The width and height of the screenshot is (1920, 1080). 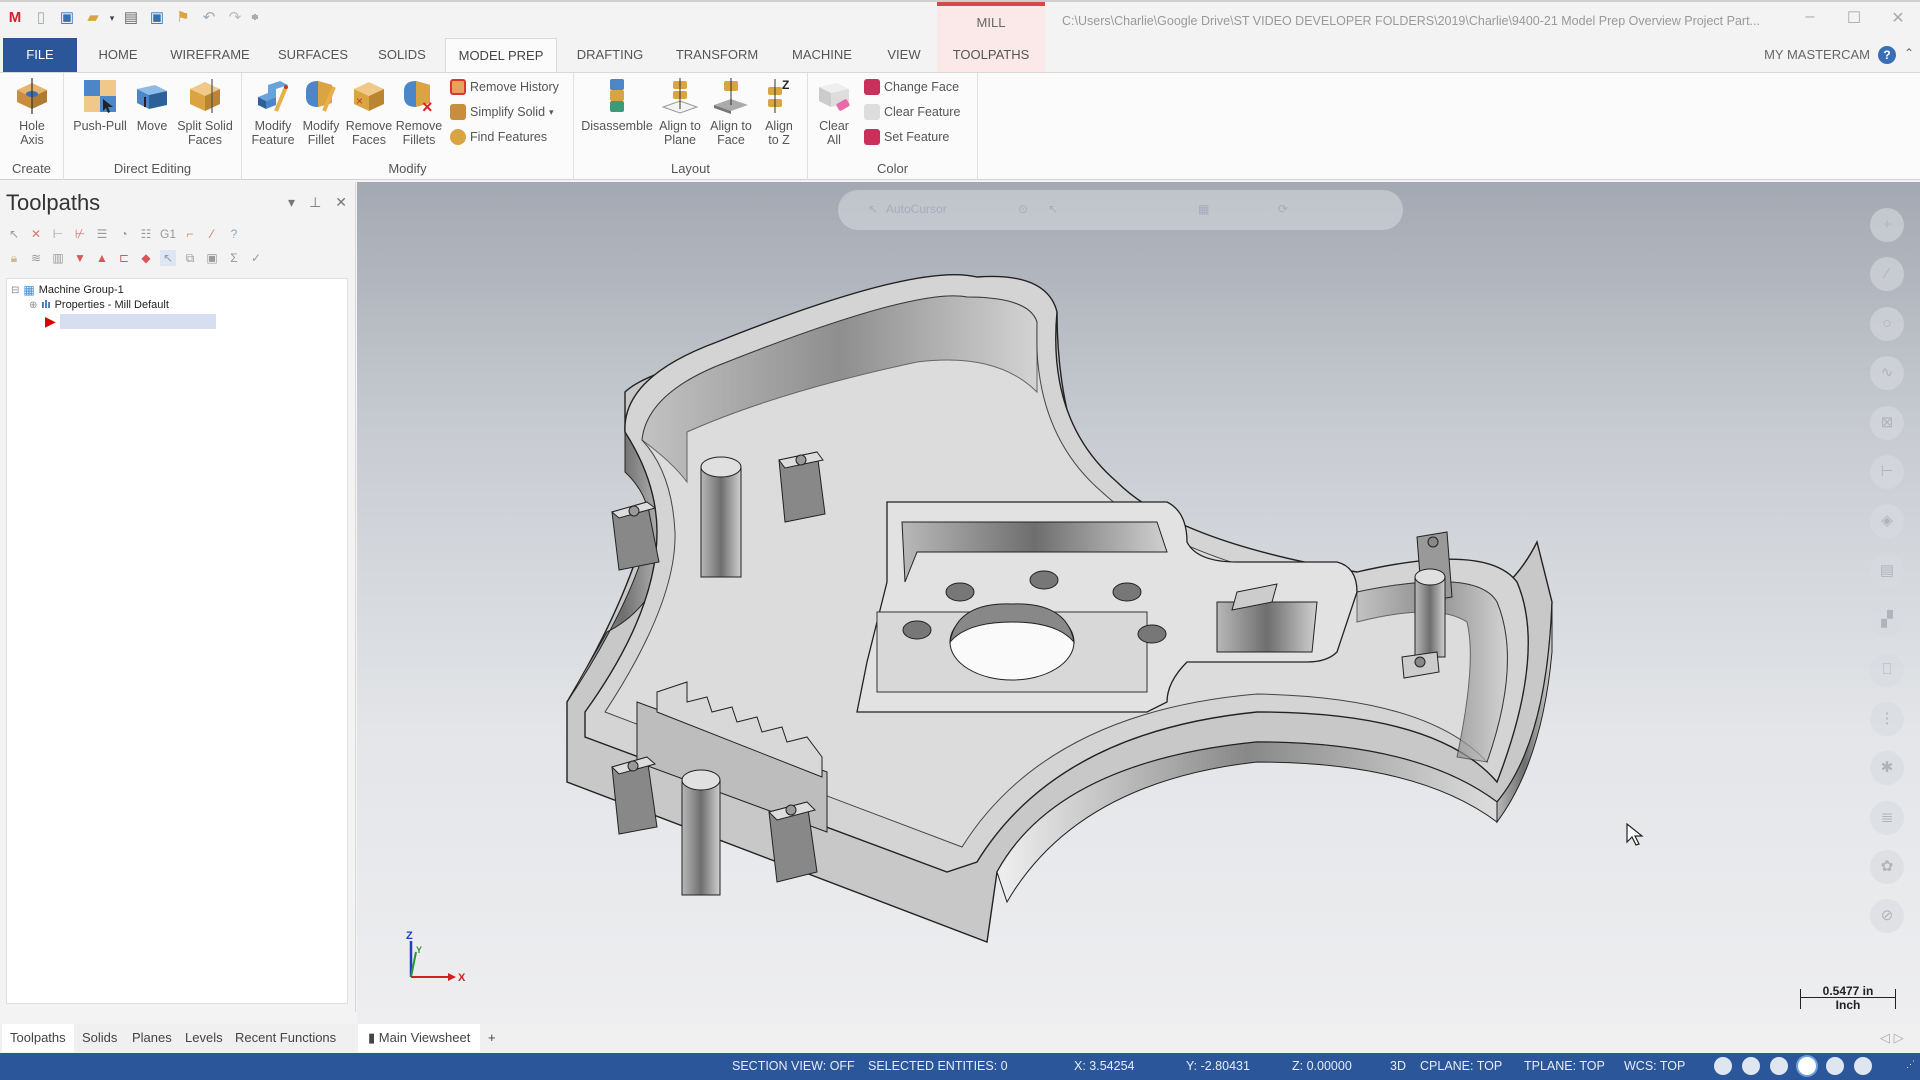 What do you see at coordinates (341, 202) in the screenshot?
I see `panel-close-icon: ✕` at bounding box center [341, 202].